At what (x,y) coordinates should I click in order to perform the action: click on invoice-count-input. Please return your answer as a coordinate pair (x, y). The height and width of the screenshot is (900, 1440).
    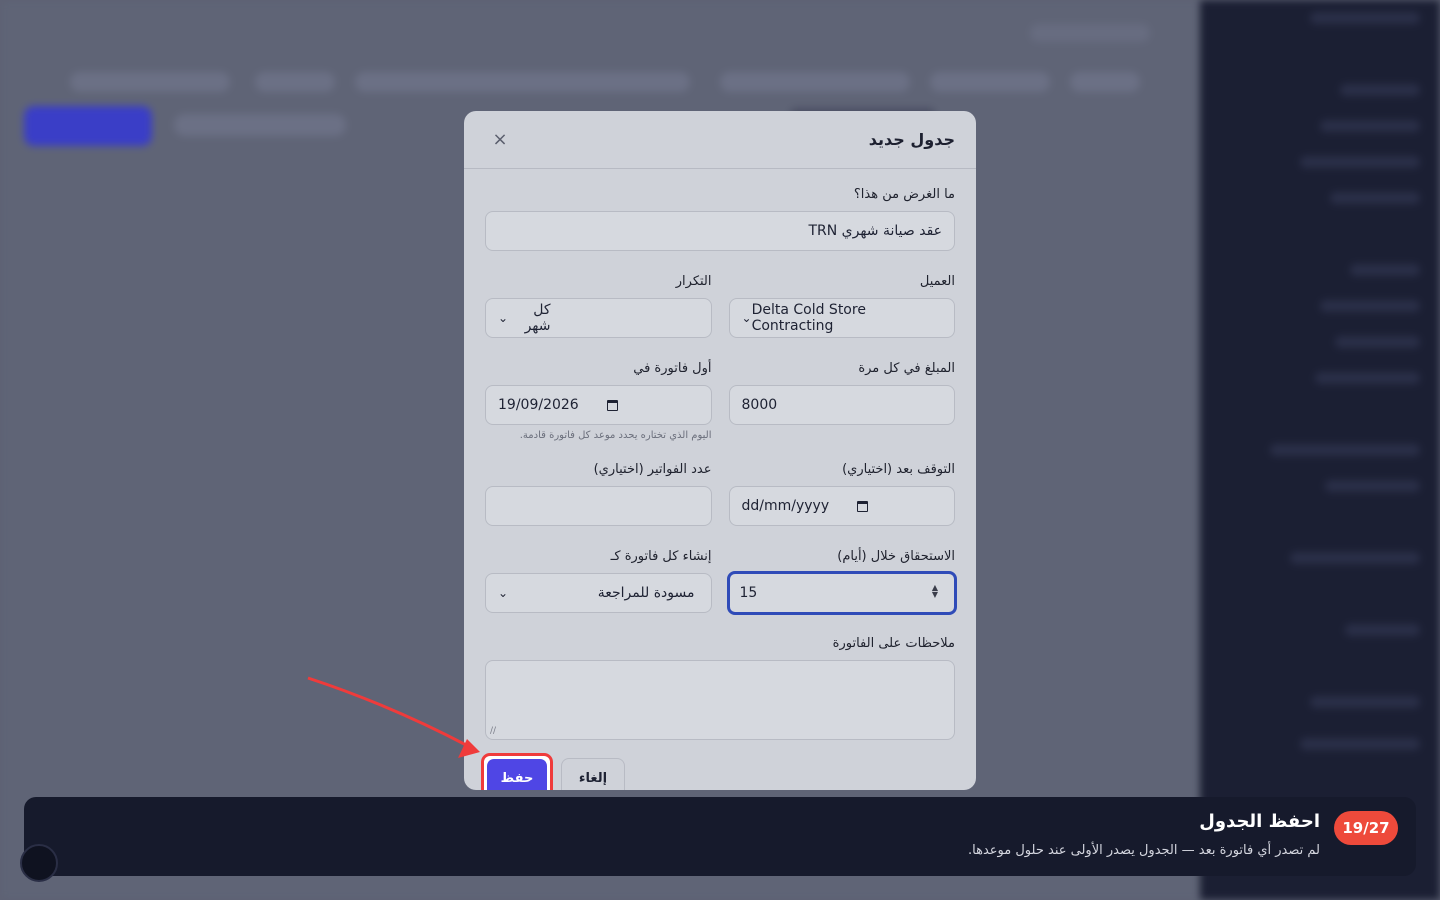
    Looking at the image, I should click on (598, 506).